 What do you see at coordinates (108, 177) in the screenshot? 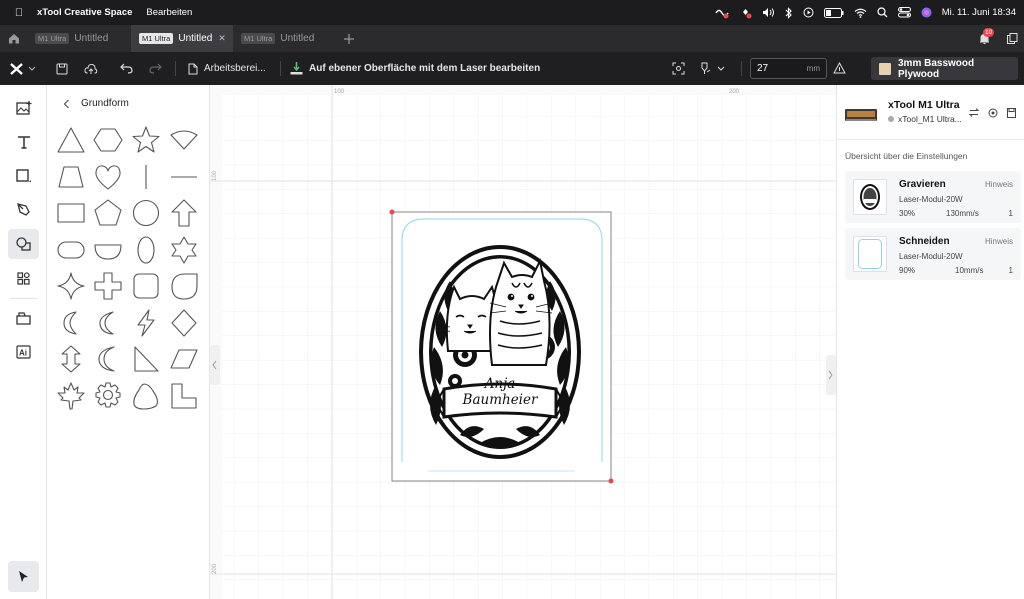
I see `heart-shape` at bounding box center [108, 177].